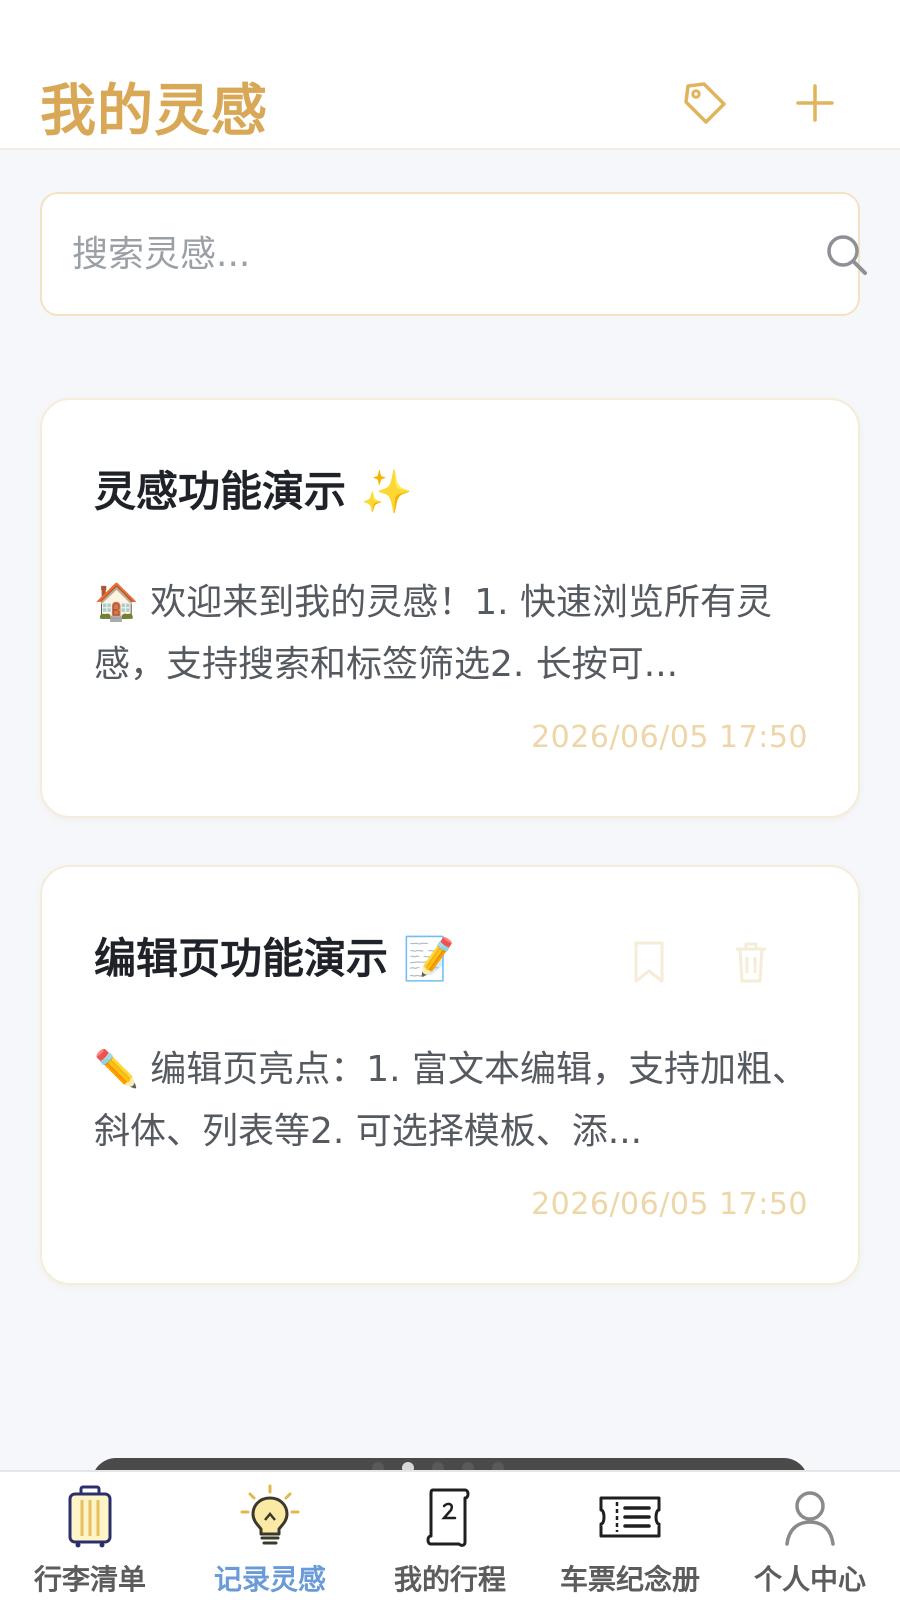 This screenshot has height=1600, width=900. Describe the element at coordinates (847, 255) in the screenshot. I see `search-icon` at that location.